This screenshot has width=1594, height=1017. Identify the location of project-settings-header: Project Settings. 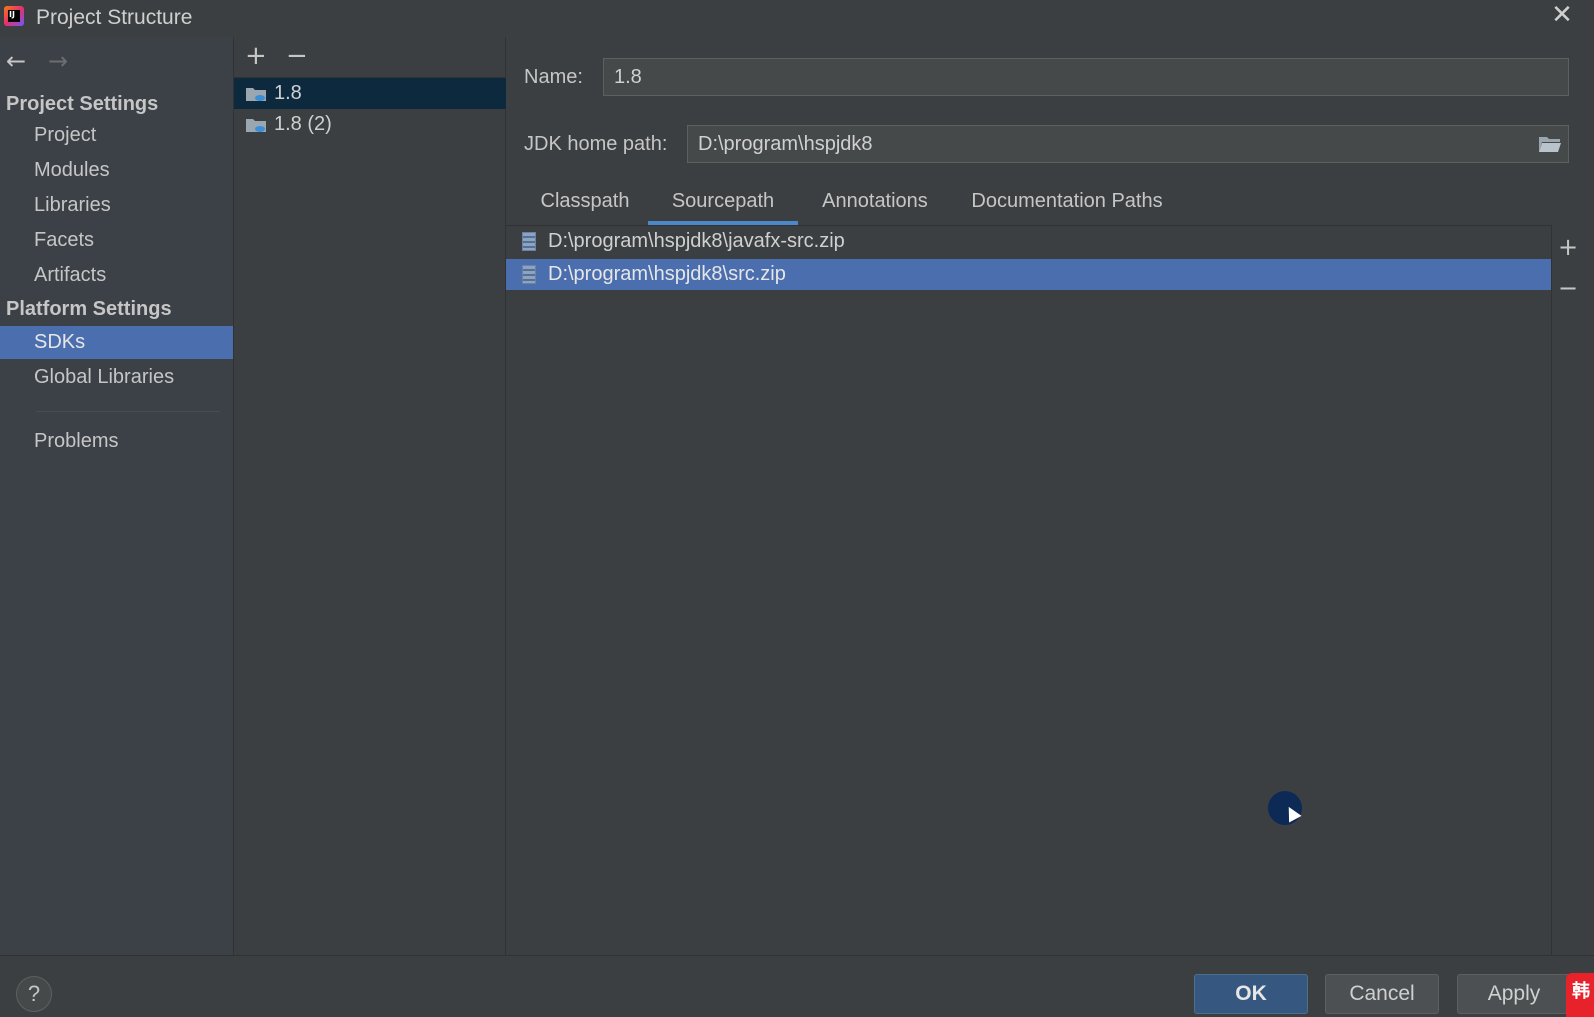
(82, 104).